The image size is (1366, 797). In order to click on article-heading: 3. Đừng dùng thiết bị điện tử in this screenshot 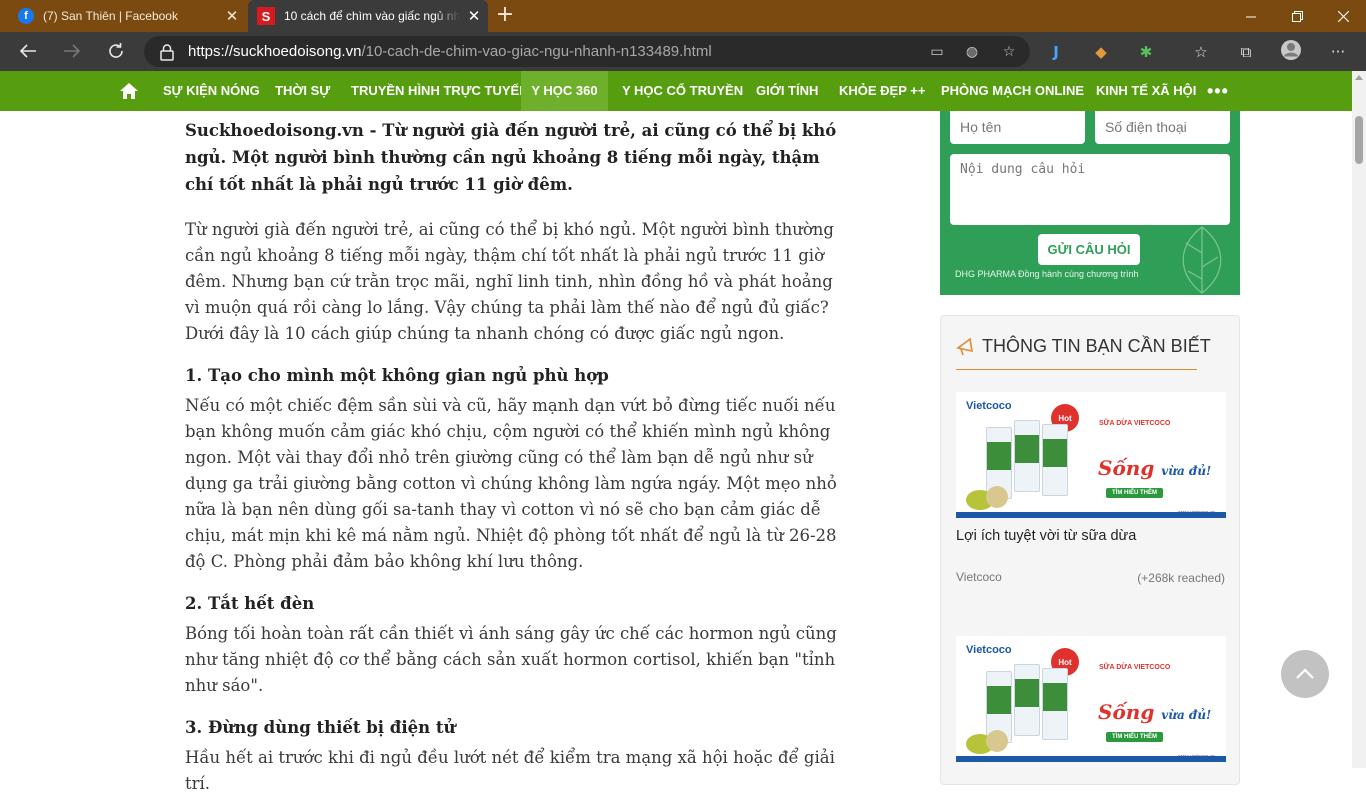, I will do `click(320, 727)`.